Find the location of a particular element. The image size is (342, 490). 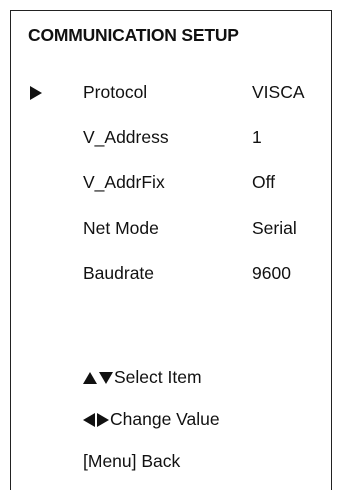

triangle-left-icon is located at coordinates (89, 419).